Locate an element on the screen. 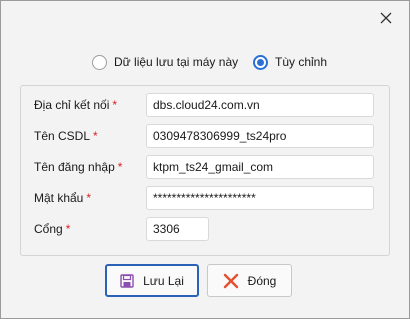 The width and height of the screenshot is (410, 319). radio-custom: Tùy chỉnh is located at coordinates (290, 62).